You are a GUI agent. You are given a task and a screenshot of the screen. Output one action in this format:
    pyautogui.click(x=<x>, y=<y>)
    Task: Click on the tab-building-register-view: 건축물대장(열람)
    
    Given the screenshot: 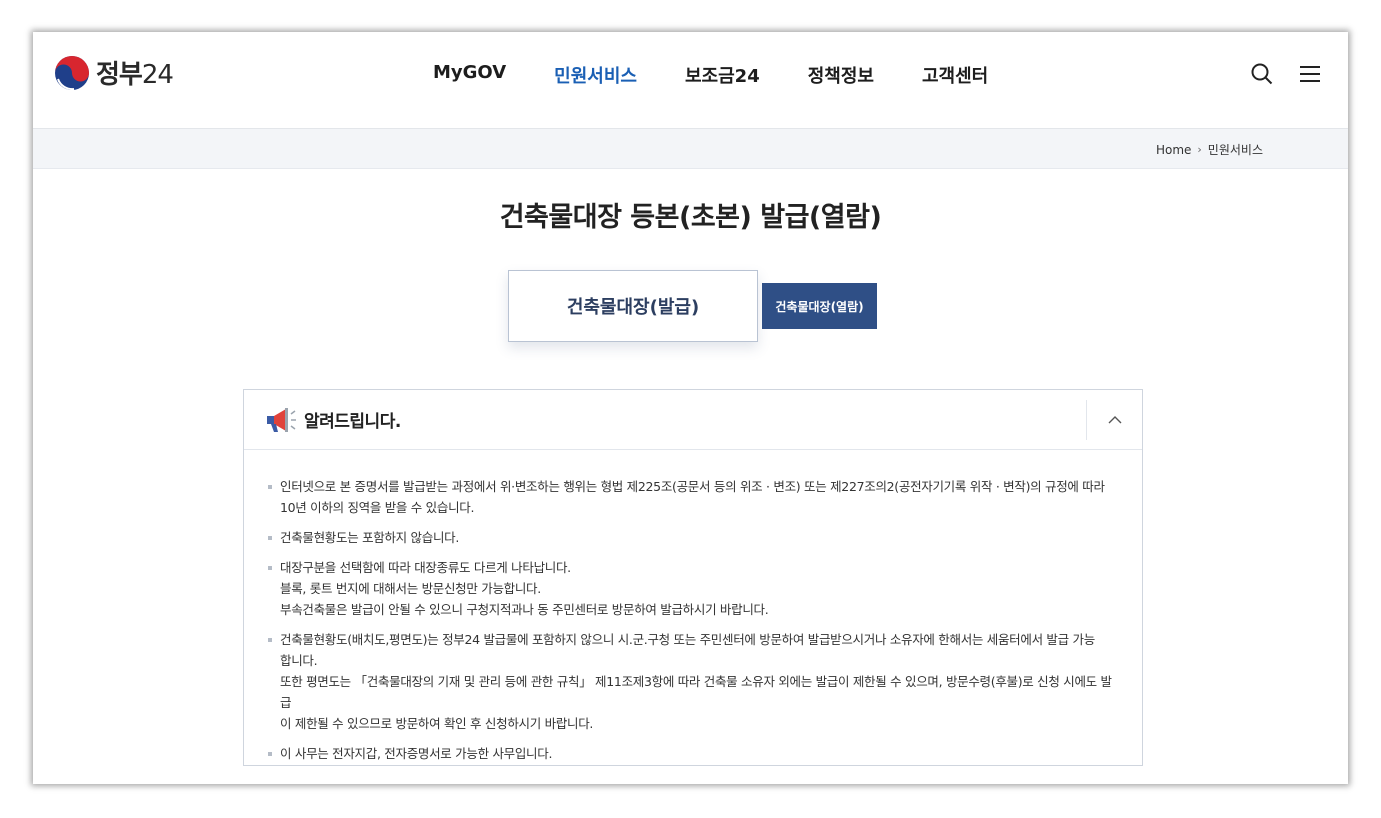 What is the action you would take?
    pyautogui.click(x=819, y=306)
    